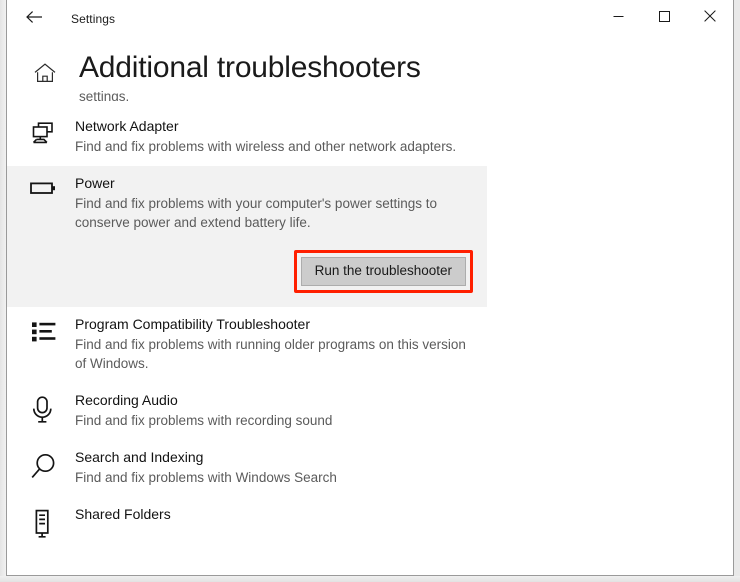  Describe the element at coordinates (281, 271) in the screenshot. I see `button-row: Run the troubleshooter` at that location.